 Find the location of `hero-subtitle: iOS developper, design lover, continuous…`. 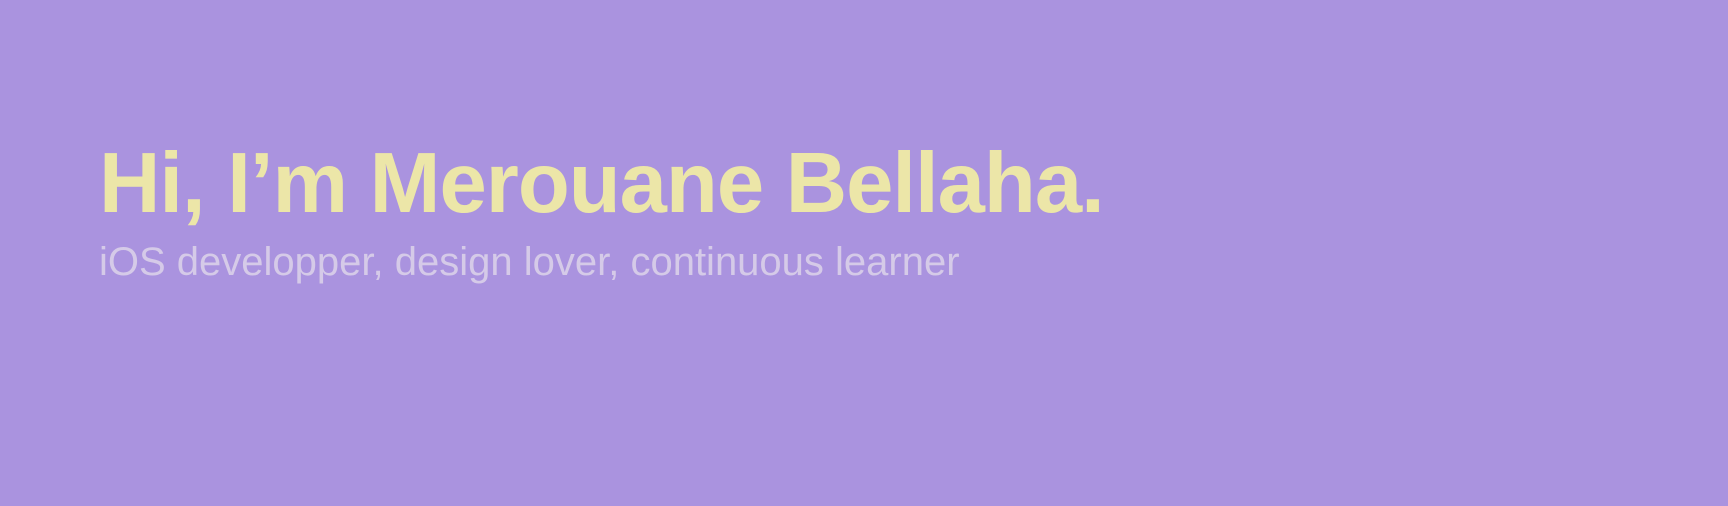

hero-subtitle: iOS developper, design lover, continuous… is located at coordinates (529, 262).